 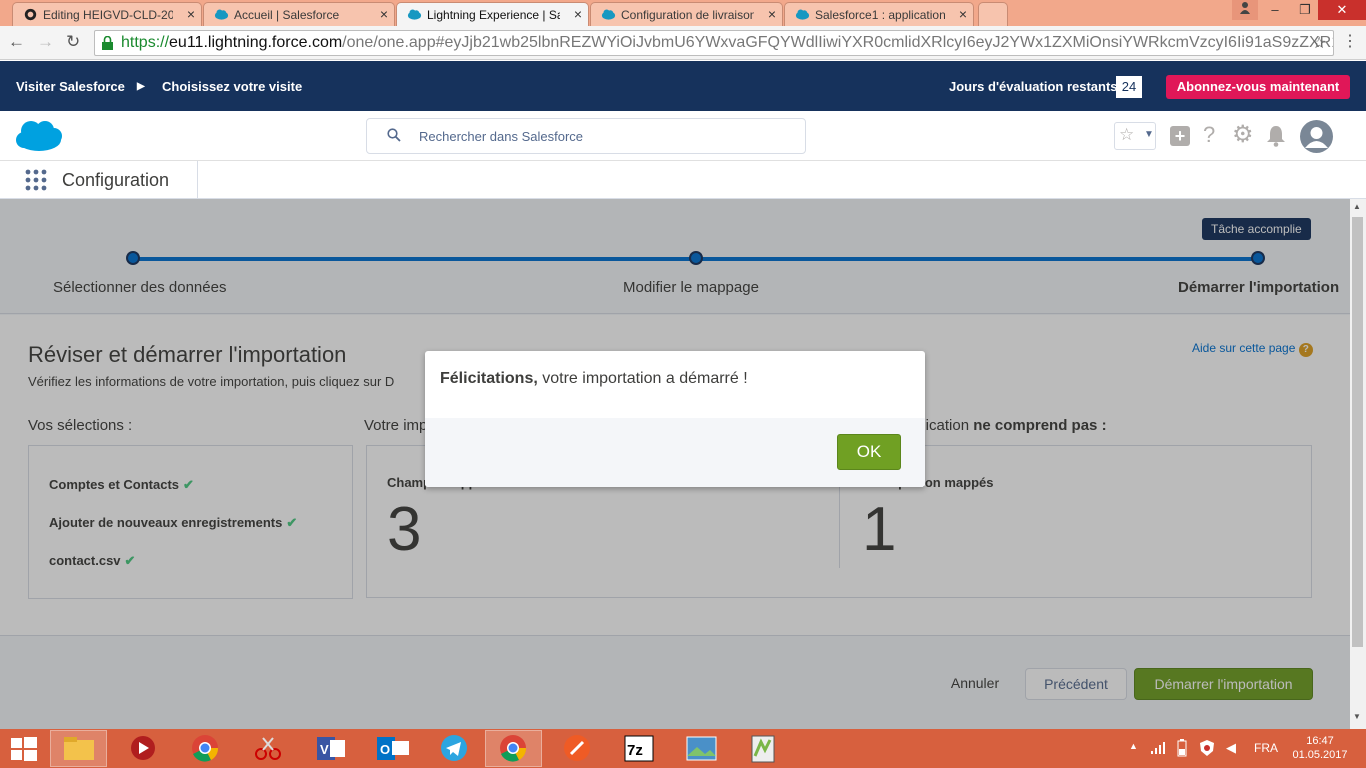 I want to click on media-player-icon, so click(x=141, y=748).